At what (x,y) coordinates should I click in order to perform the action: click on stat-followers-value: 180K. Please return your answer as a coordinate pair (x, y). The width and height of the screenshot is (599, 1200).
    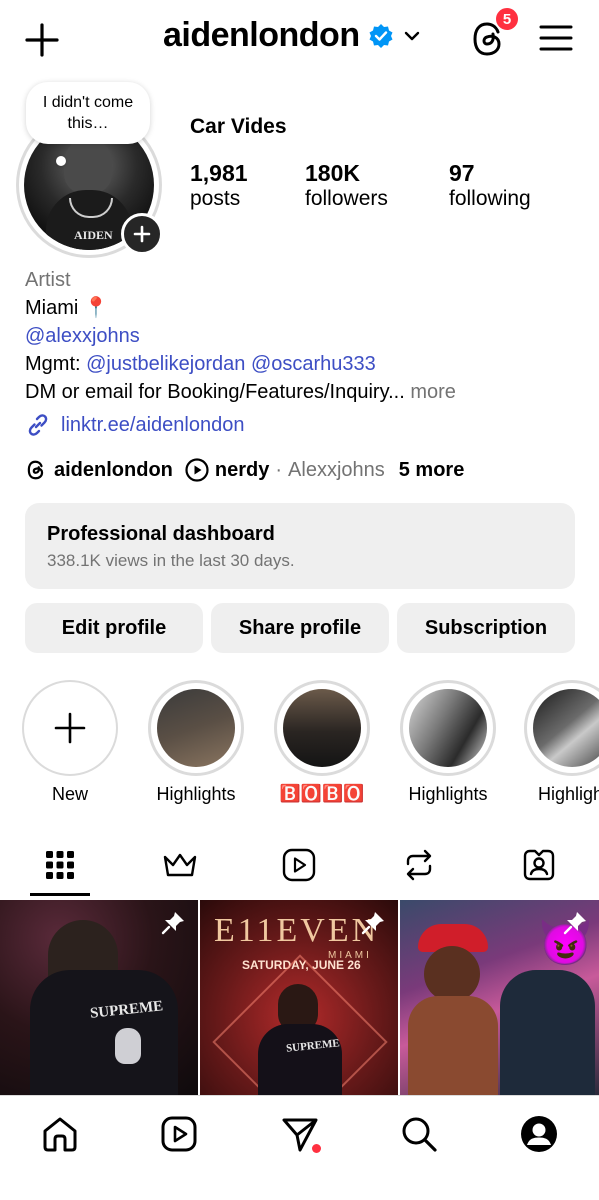
    Looking at the image, I should click on (332, 173).